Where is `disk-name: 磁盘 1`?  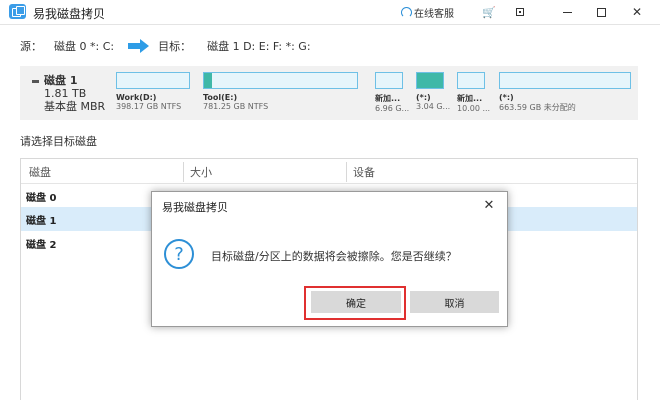
disk-name: 磁盘 1 is located at coordinates (61, 80).